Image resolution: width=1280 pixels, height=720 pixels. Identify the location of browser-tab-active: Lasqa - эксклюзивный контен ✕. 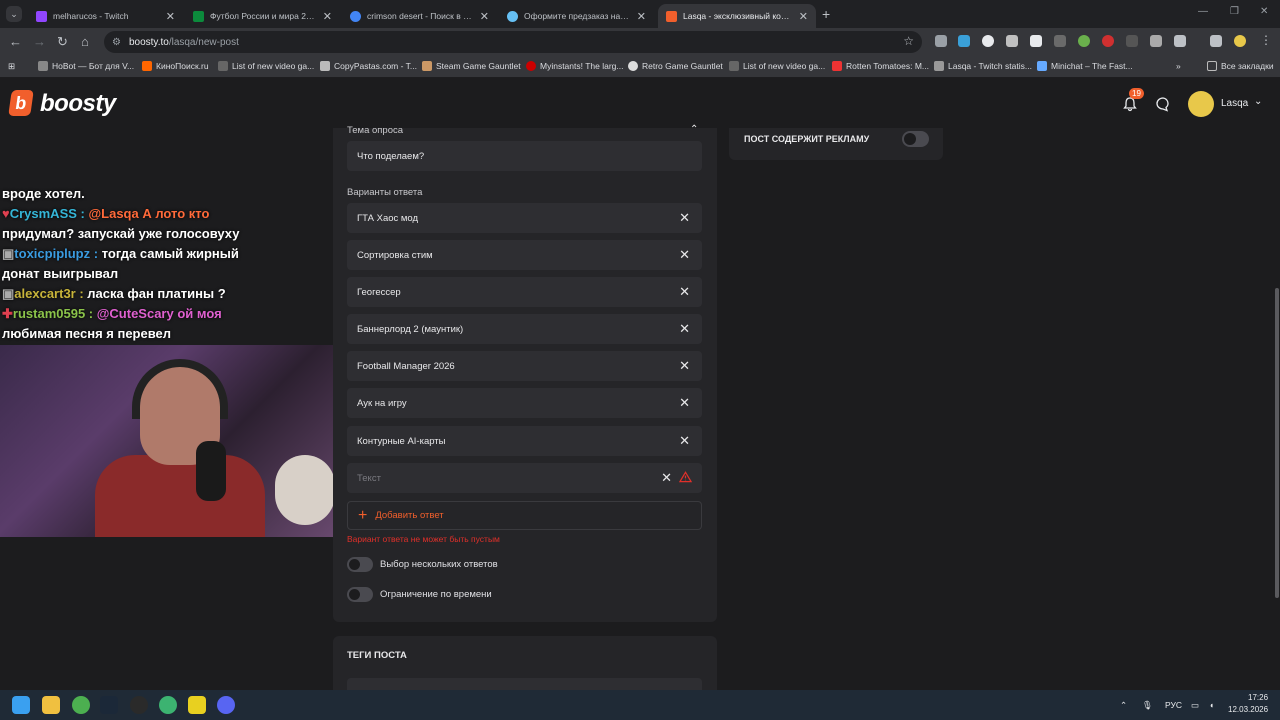
(737, 16).